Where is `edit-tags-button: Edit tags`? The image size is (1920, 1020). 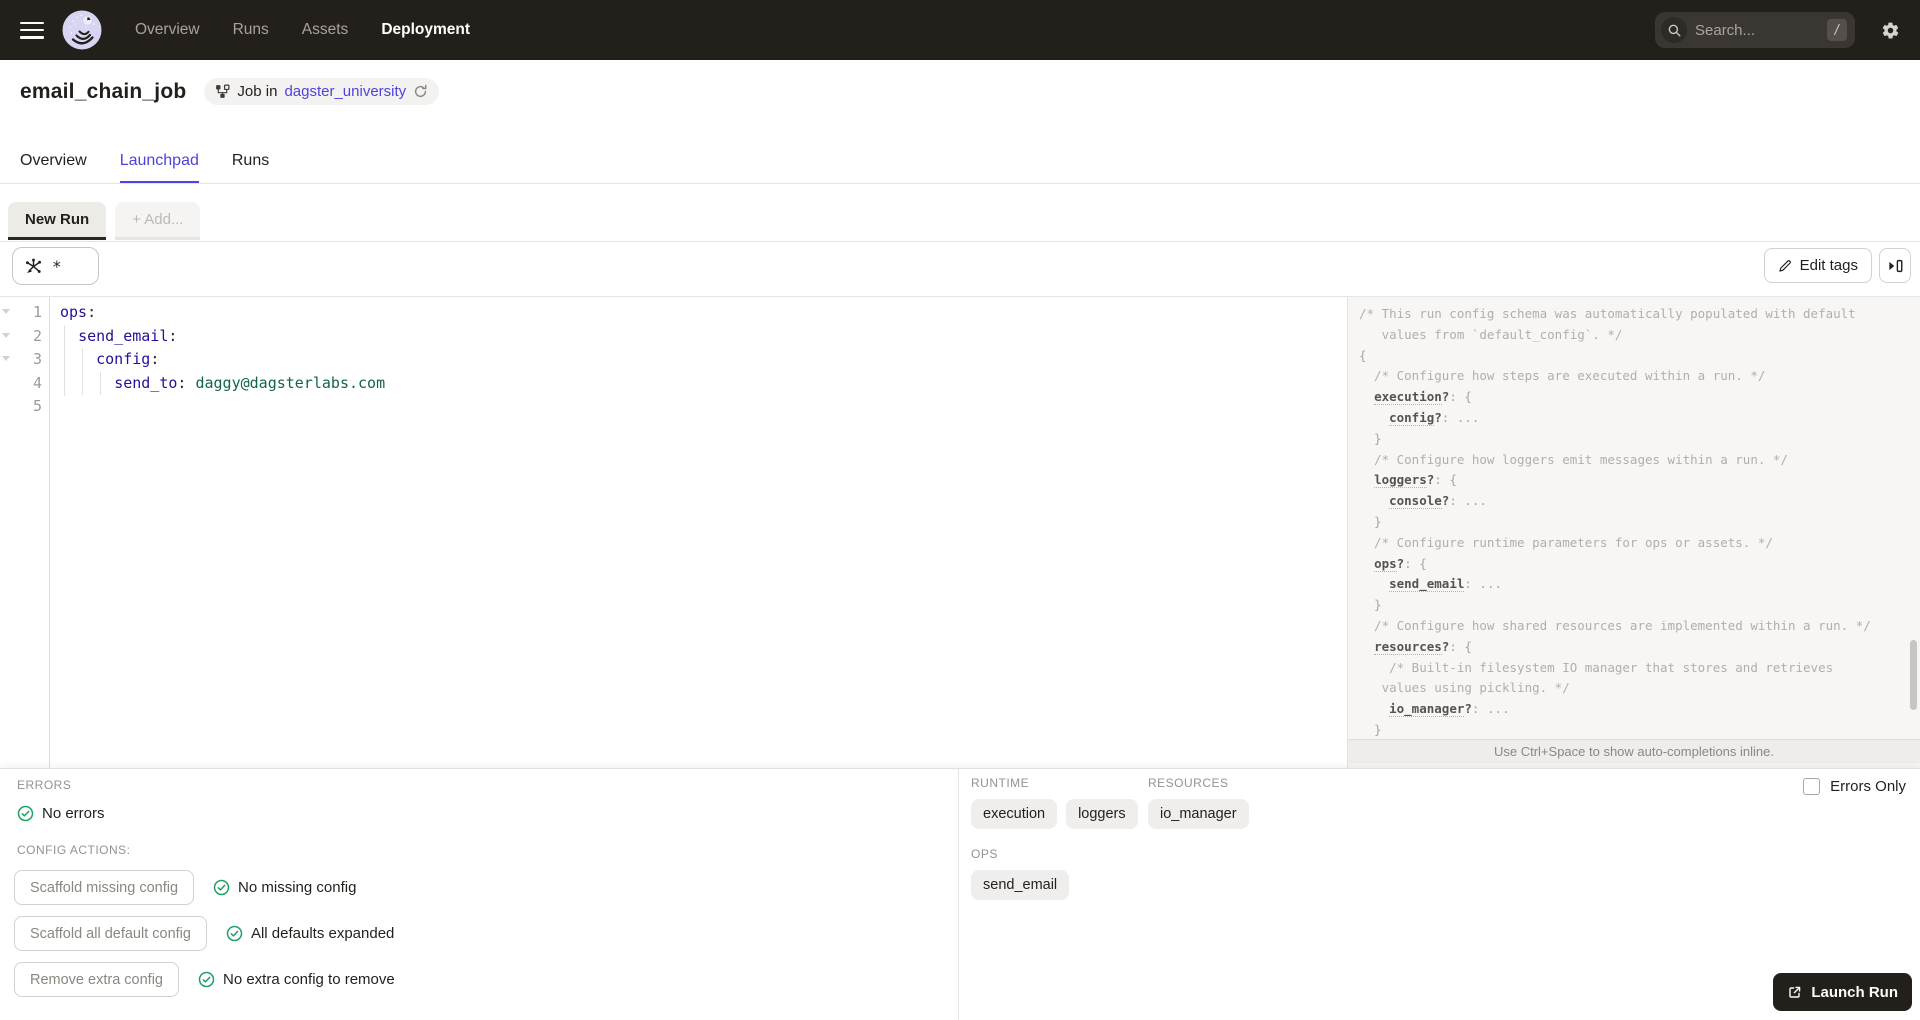 edit-tags-button: Edit tags is located at coordinates (1817, 265).